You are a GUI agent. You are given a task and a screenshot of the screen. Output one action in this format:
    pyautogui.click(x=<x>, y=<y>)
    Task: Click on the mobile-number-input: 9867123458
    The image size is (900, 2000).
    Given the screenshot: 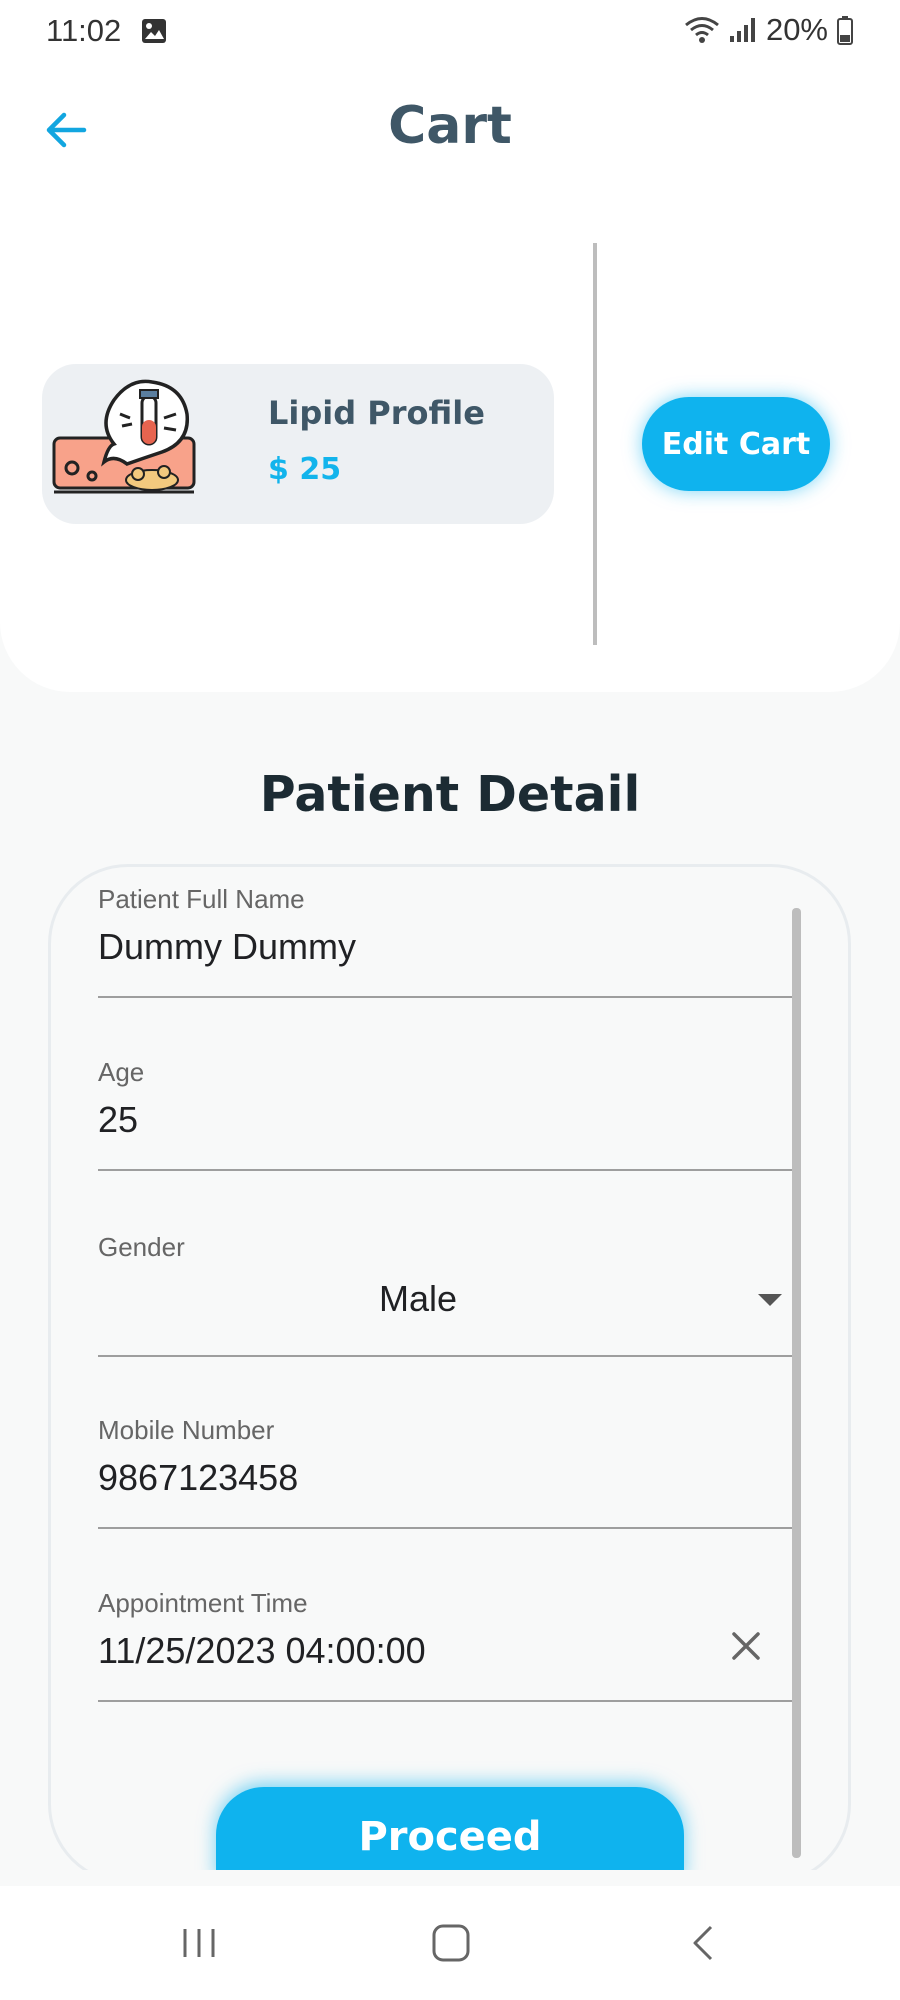 What is the action you would take?
    pyautogui.click(x=198, y=1478)
    